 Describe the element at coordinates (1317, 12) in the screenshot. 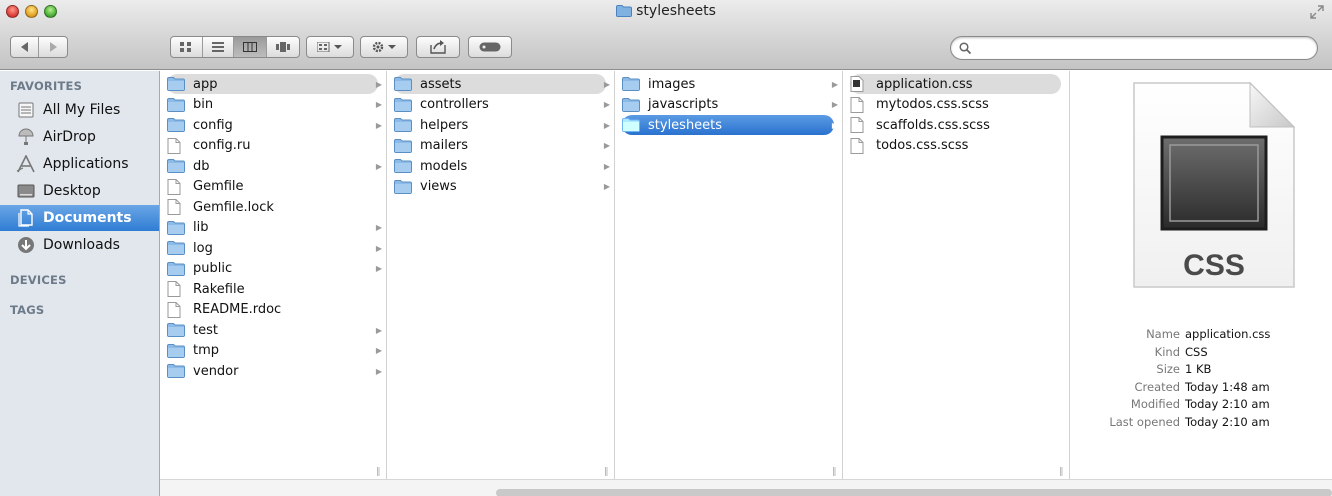

I see `fullscreen-icon` at that location.